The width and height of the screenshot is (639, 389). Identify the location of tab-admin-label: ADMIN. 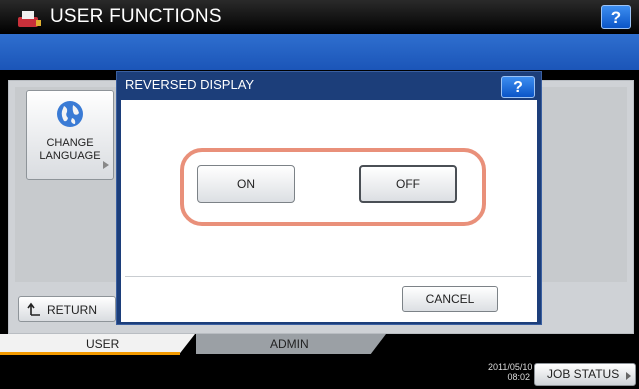
(289, 344).